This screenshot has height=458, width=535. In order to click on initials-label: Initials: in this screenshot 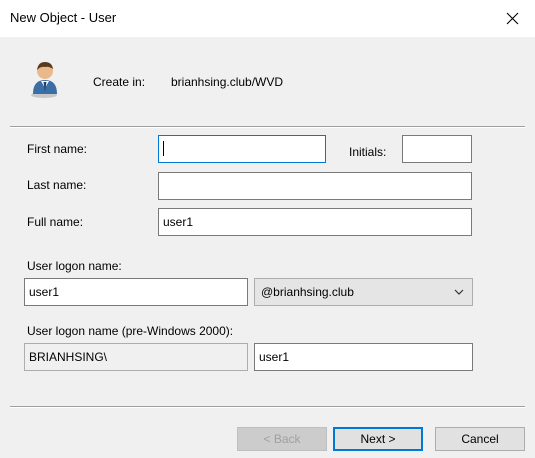, I will do `click(368, 152)`.